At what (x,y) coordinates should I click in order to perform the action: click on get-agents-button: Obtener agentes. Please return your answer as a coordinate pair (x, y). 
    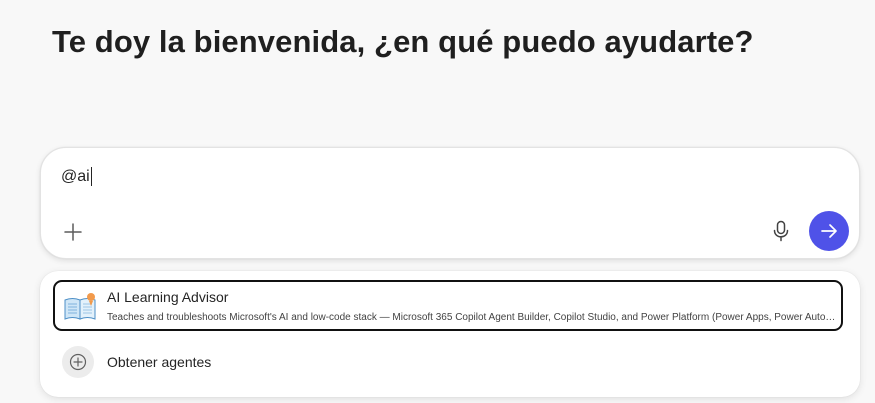
    Looking at the image, I should click on (136, 362).